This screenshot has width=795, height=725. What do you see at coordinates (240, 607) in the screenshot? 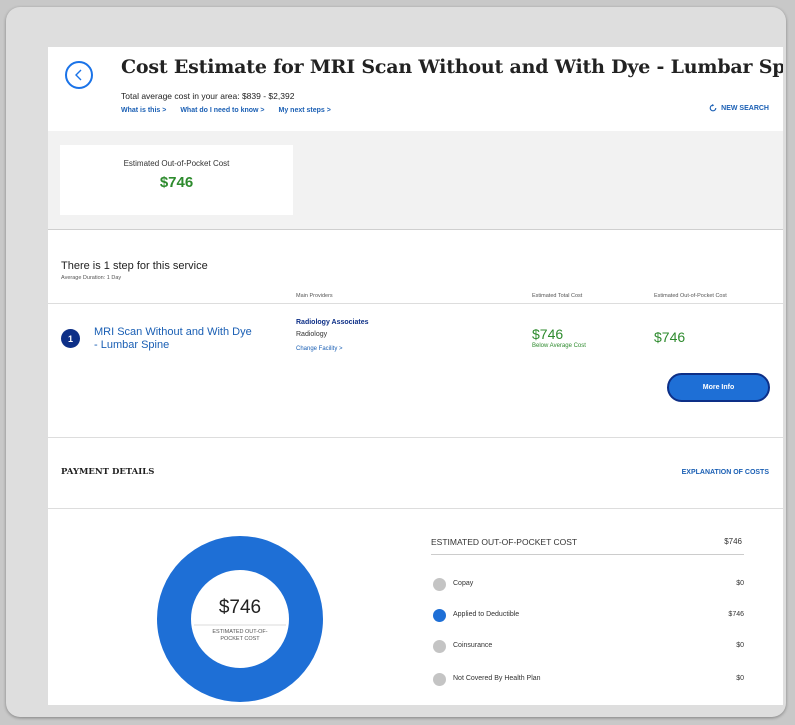
I see `donut-center-value: $746` at bounding box center [240, 607].